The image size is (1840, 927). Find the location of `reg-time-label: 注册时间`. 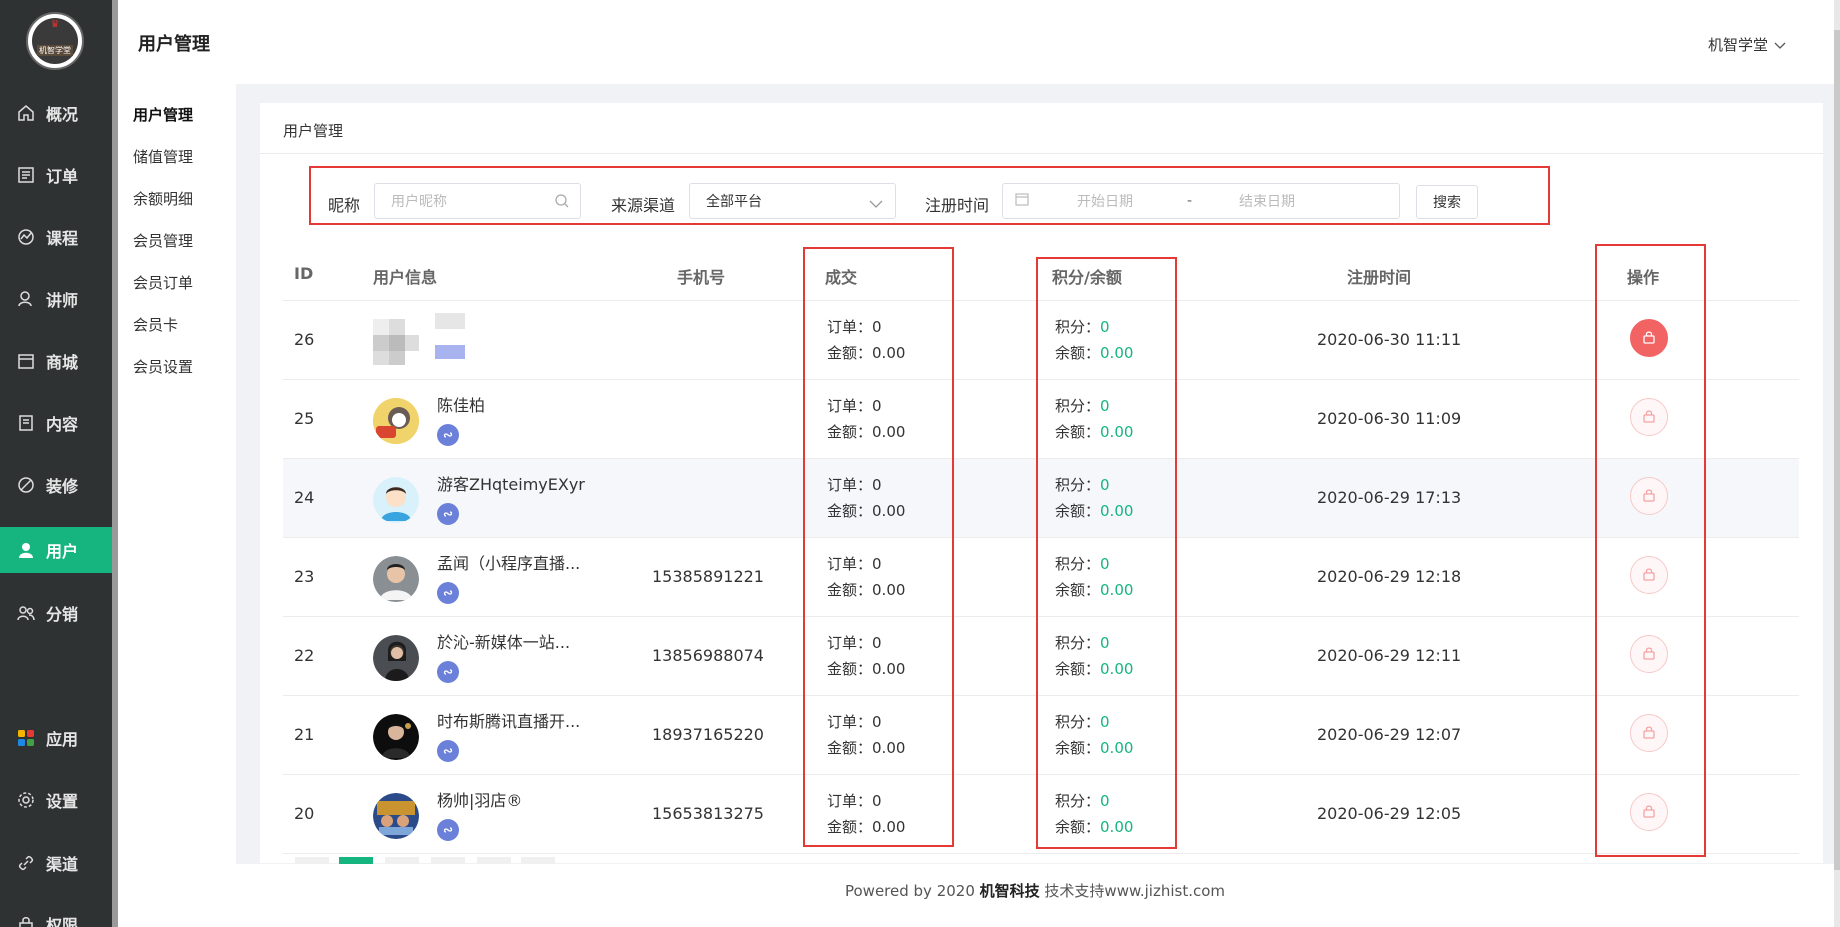

reg-time-label: 注册时间 is located at coordinates (957, 205).